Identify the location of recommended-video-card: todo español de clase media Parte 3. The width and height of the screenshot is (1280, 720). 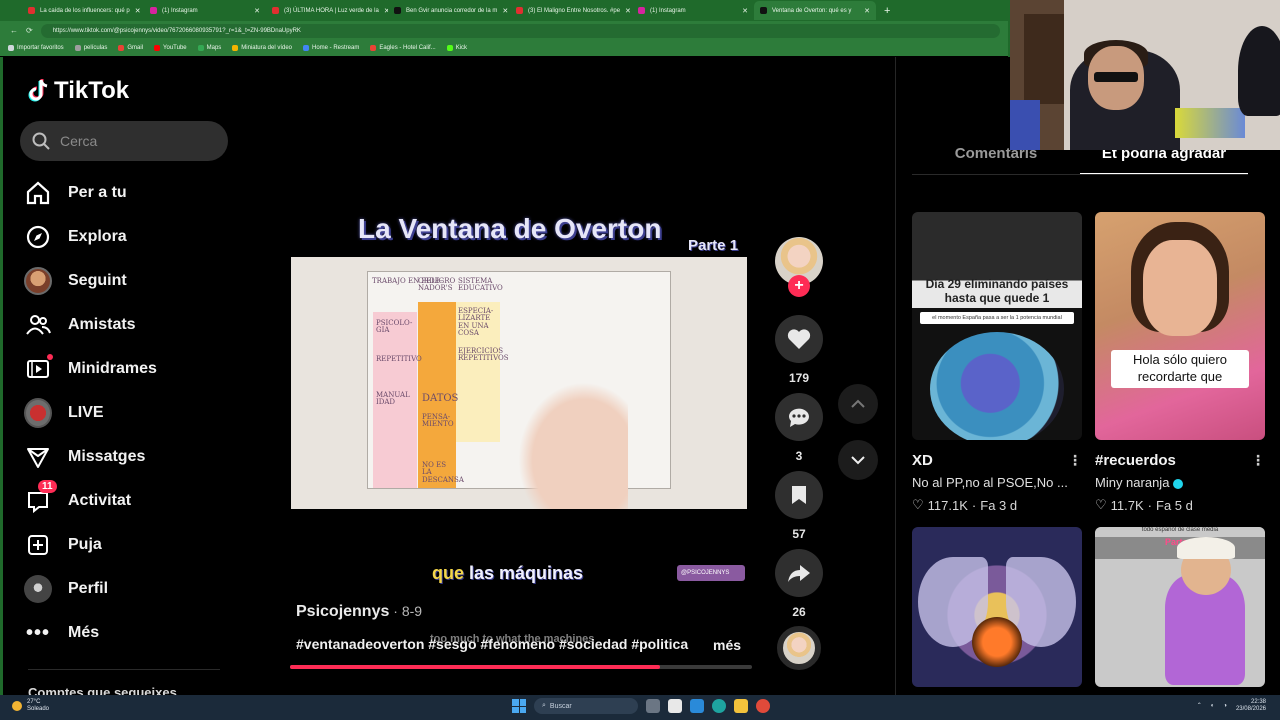
(1180, 607).